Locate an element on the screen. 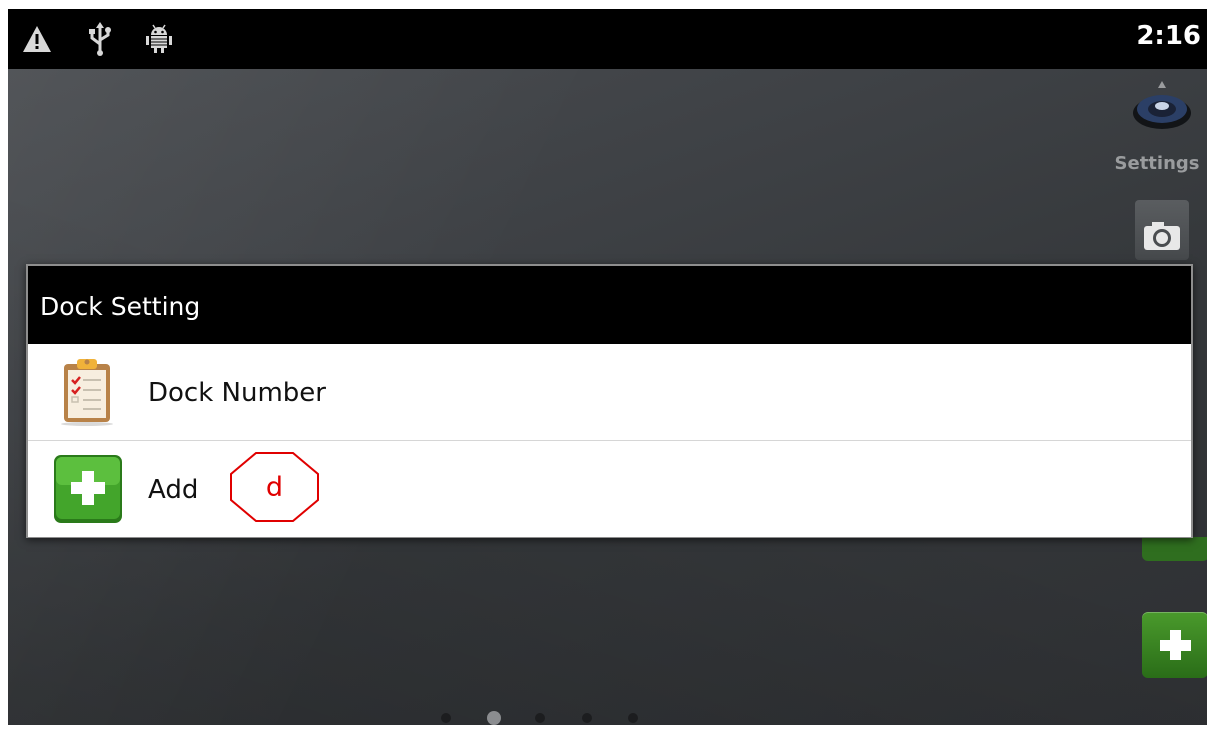 The height and width of the screenshot is (729, 1207). status-clock: 2:16 is located at coordinates (1168, 36).